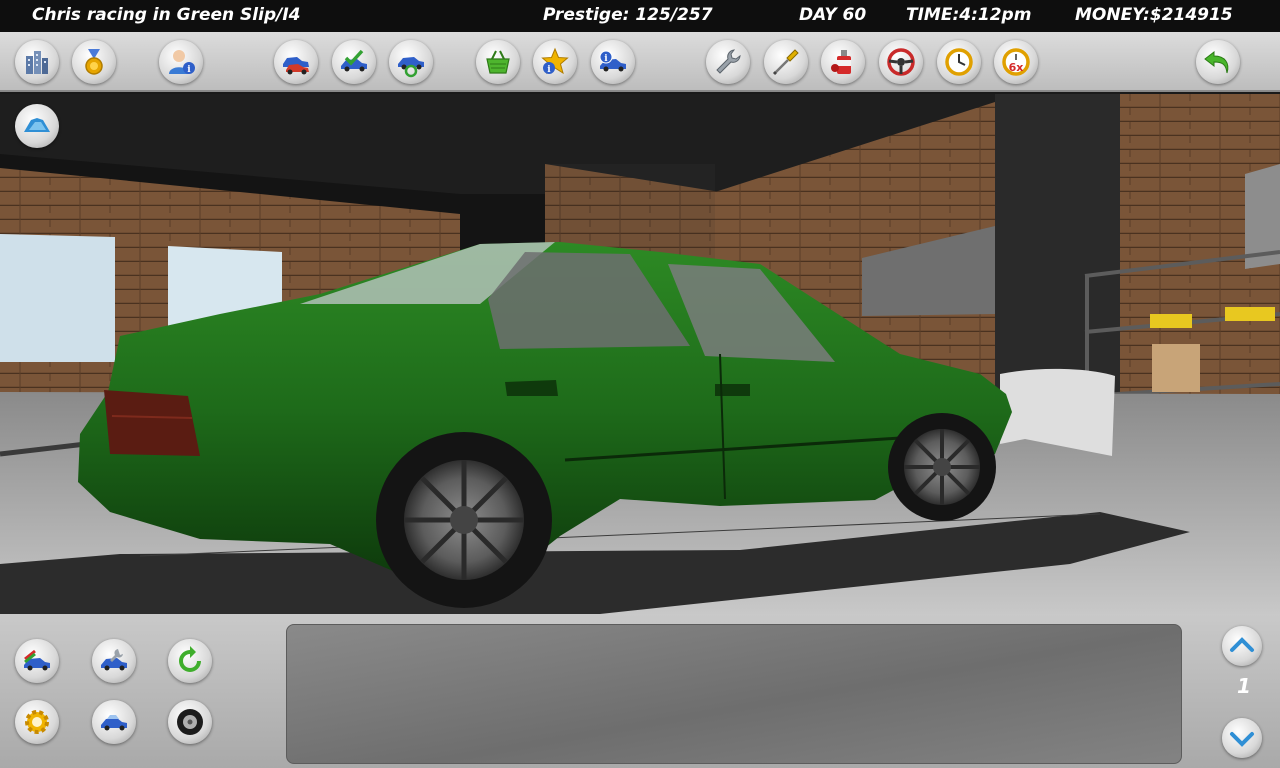 This screenshot has width=1280, height=768. Describe the element at coordinates (734, 694) in the screenshot. I see `info-panel` at that location.